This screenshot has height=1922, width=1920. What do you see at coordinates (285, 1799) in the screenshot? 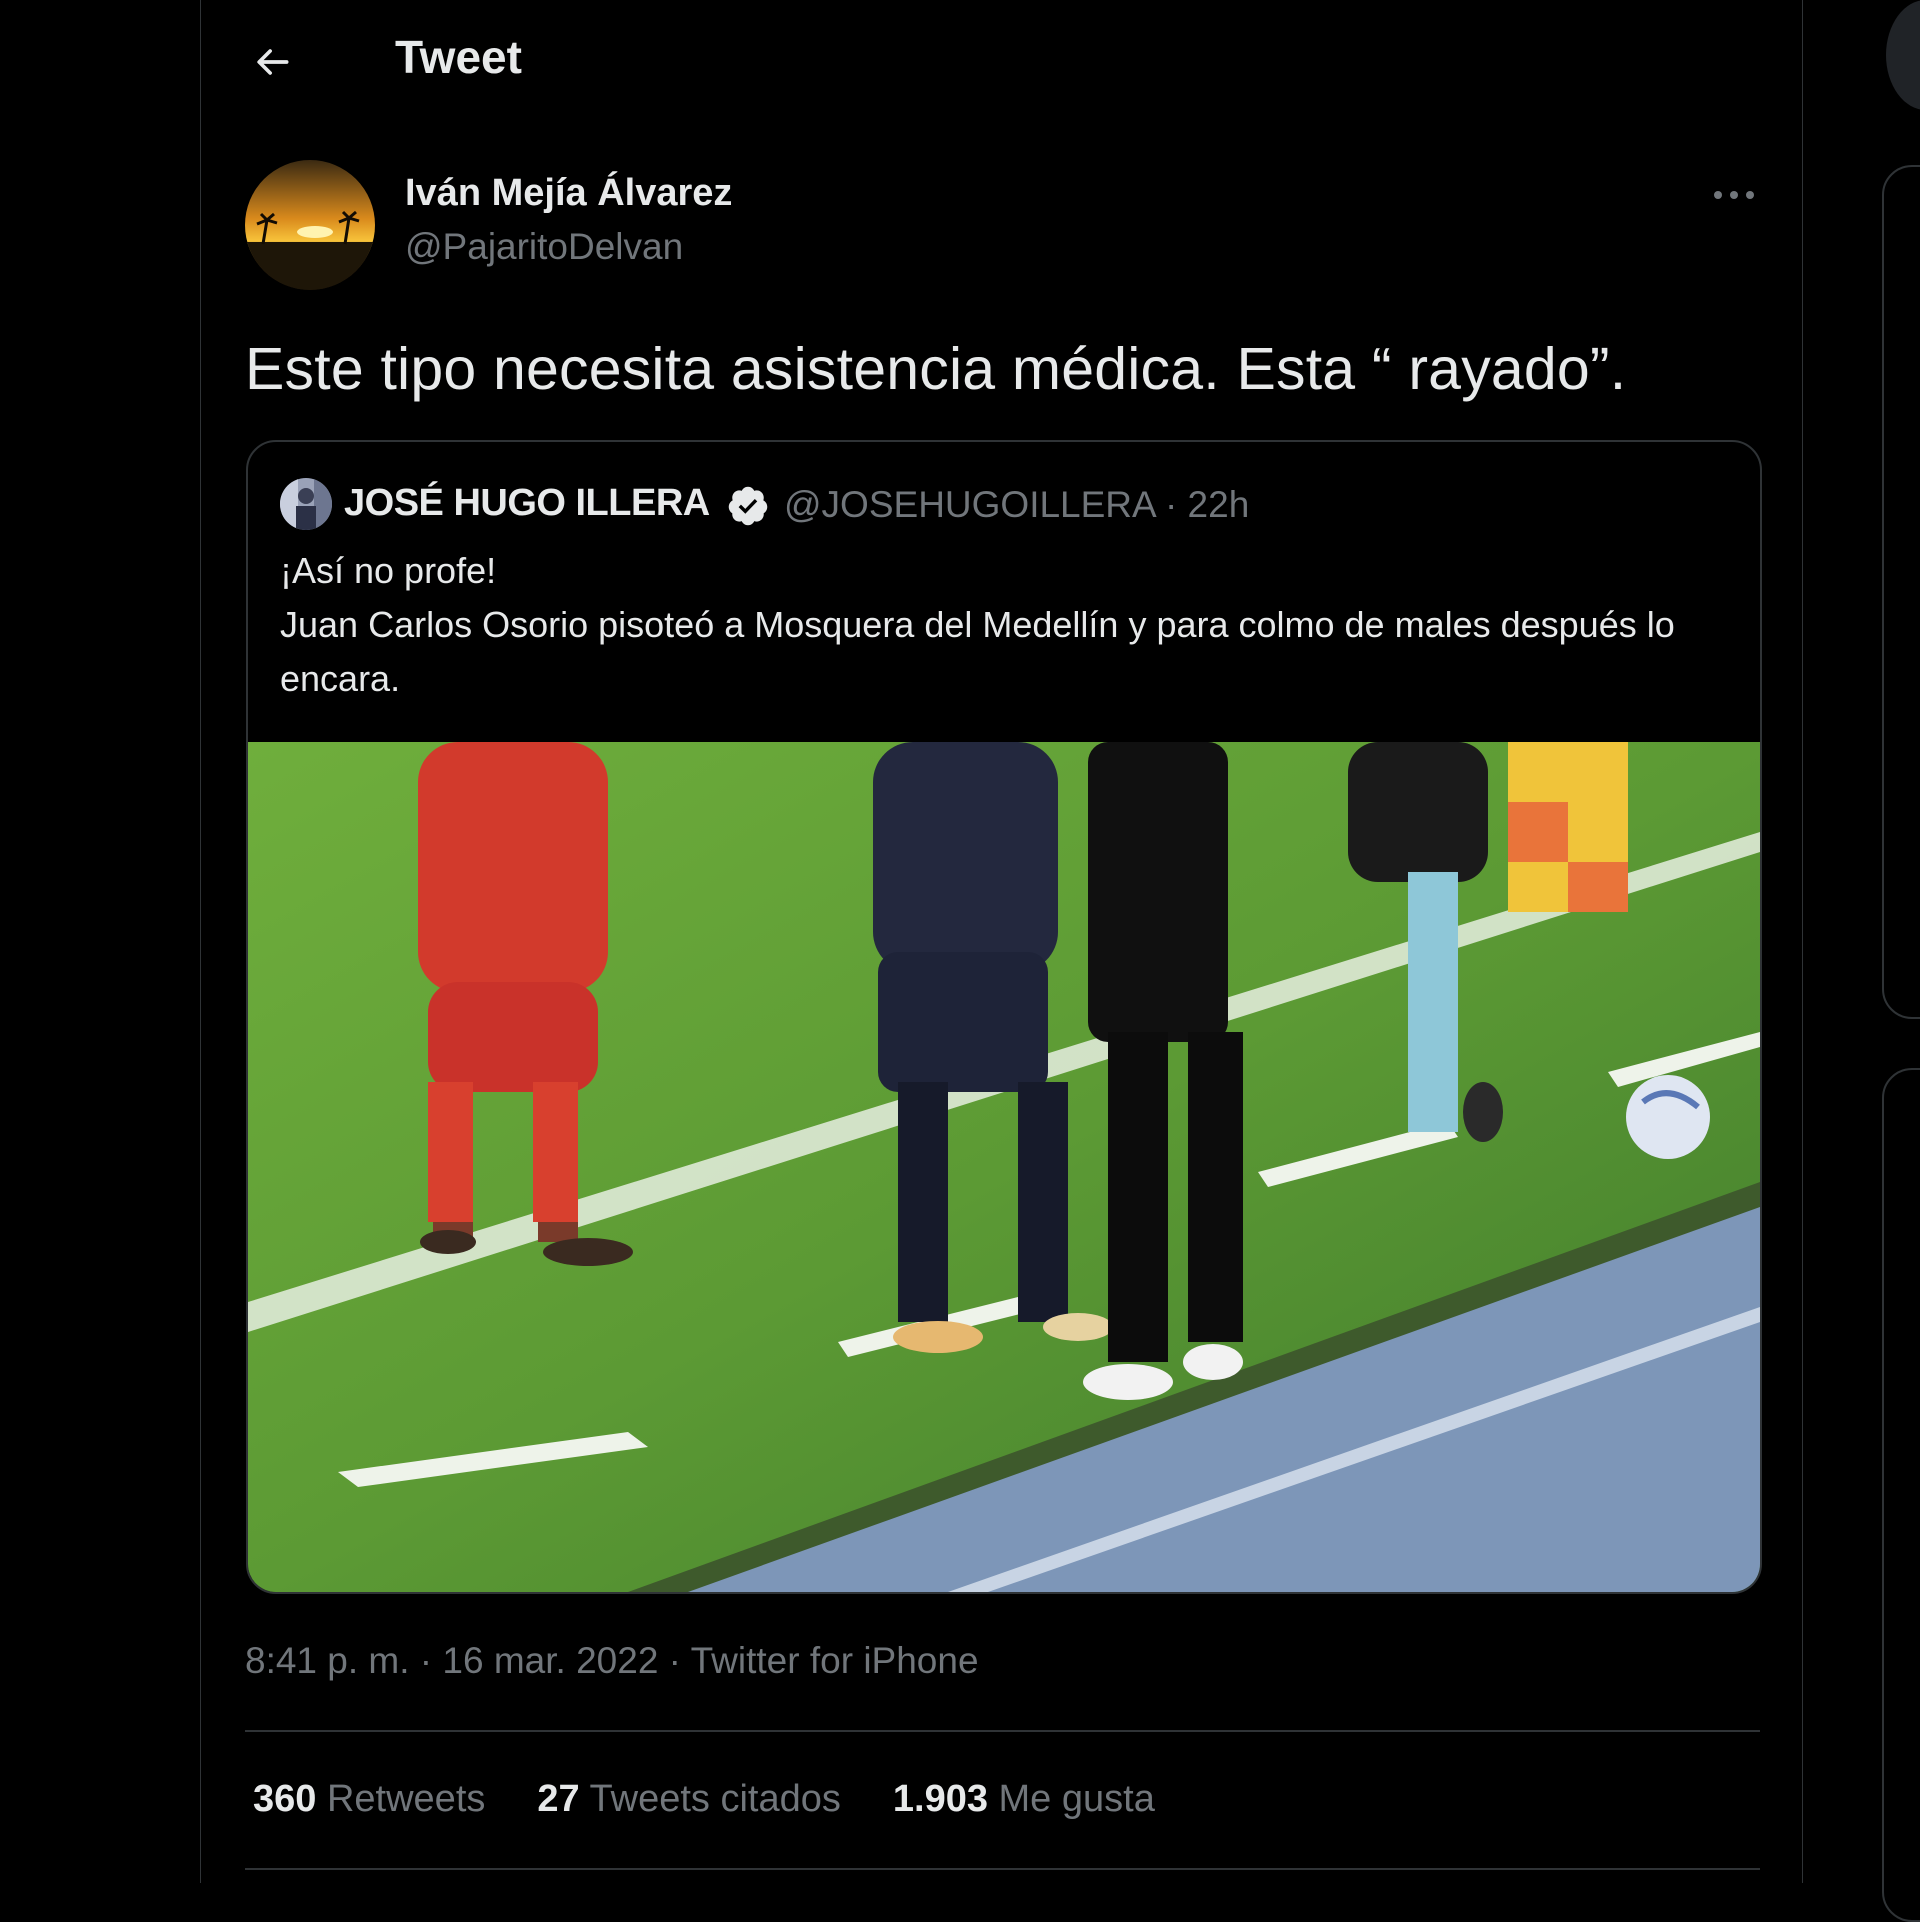
I see `stat-count: 360` at bounding box center [285, 1799].